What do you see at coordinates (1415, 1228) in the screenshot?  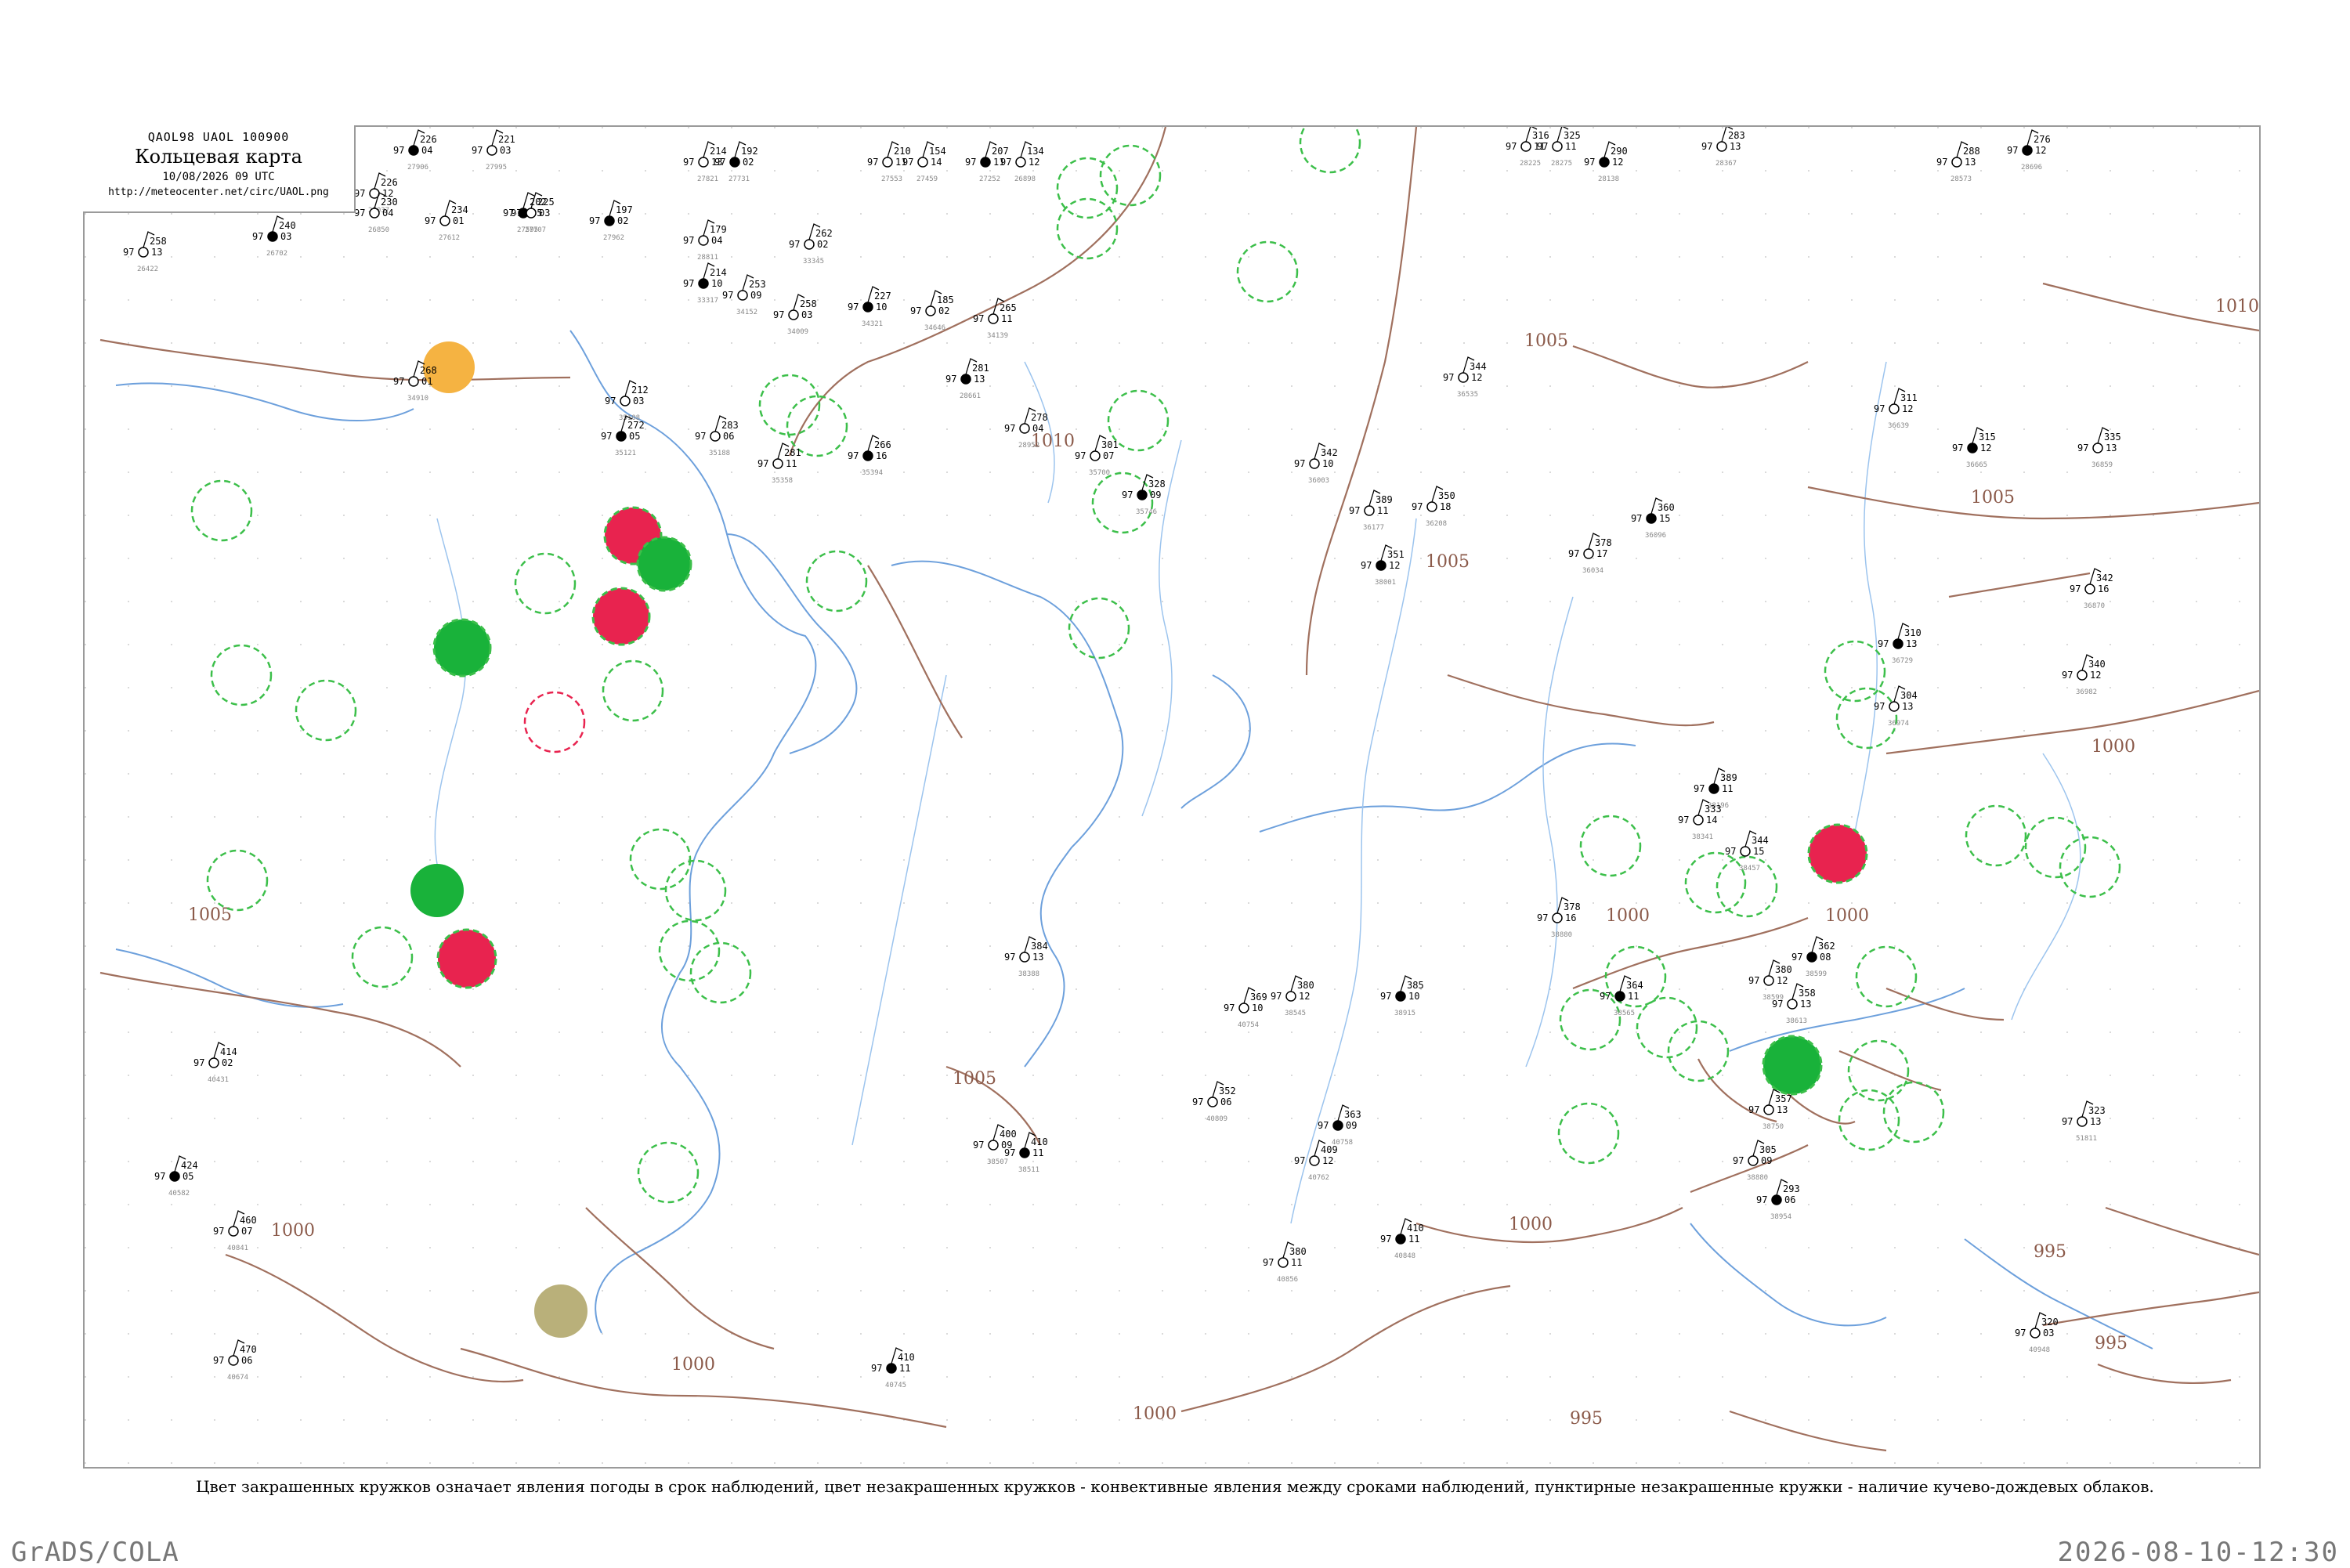 I see `station-pressure: 410` at bounding box center [1415, 1228].